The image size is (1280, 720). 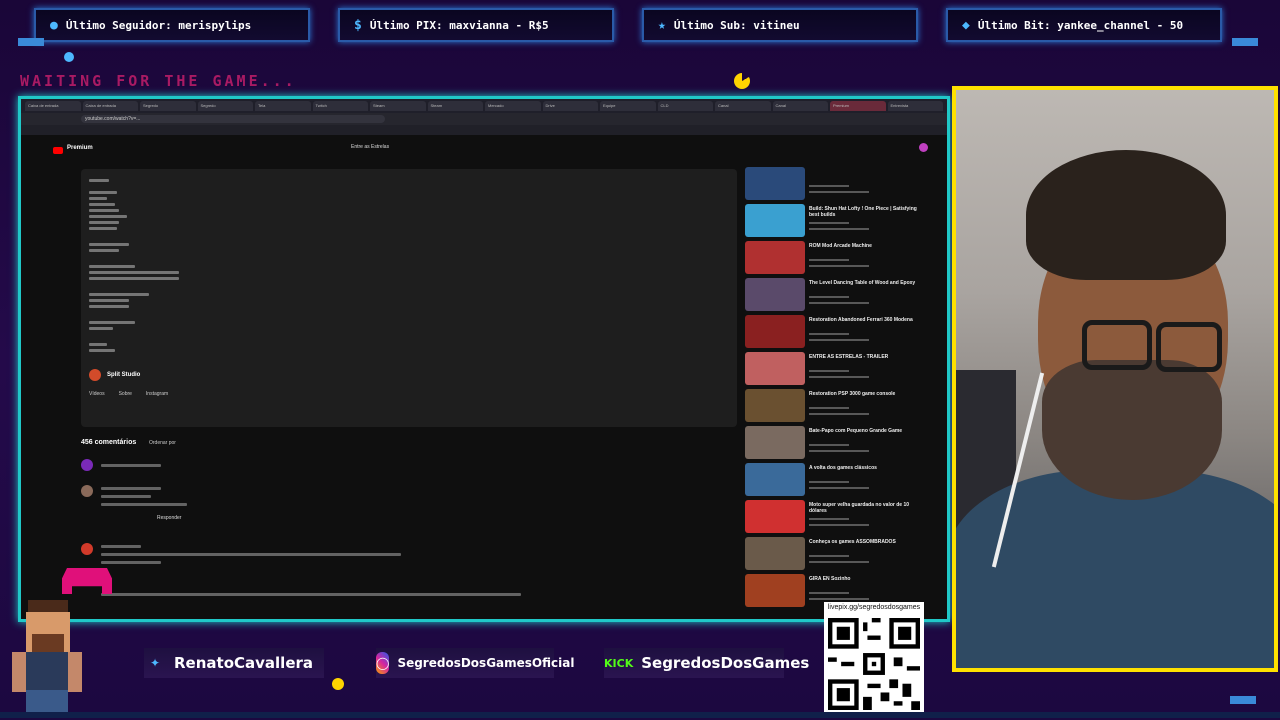 What do you see at coordinates (780, 25) in the screenshot?
I see `alert-last-sub: ★ Último Sub: vitineu` at bounding box center [780, 25].